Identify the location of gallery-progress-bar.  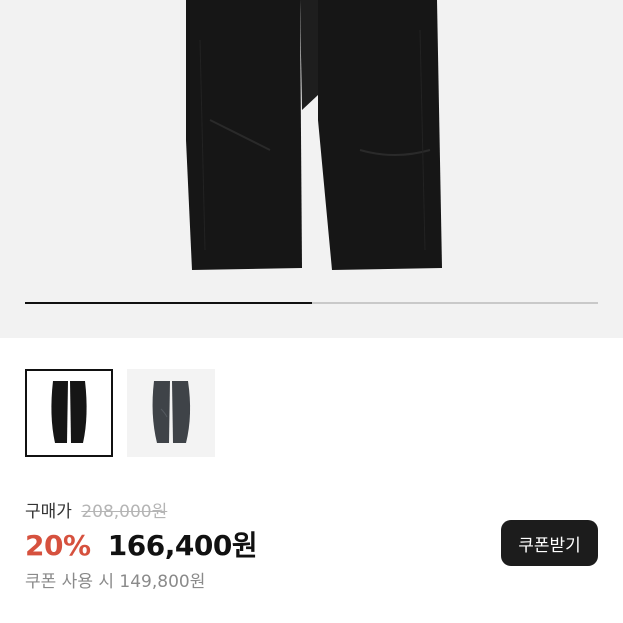
(311, 303).